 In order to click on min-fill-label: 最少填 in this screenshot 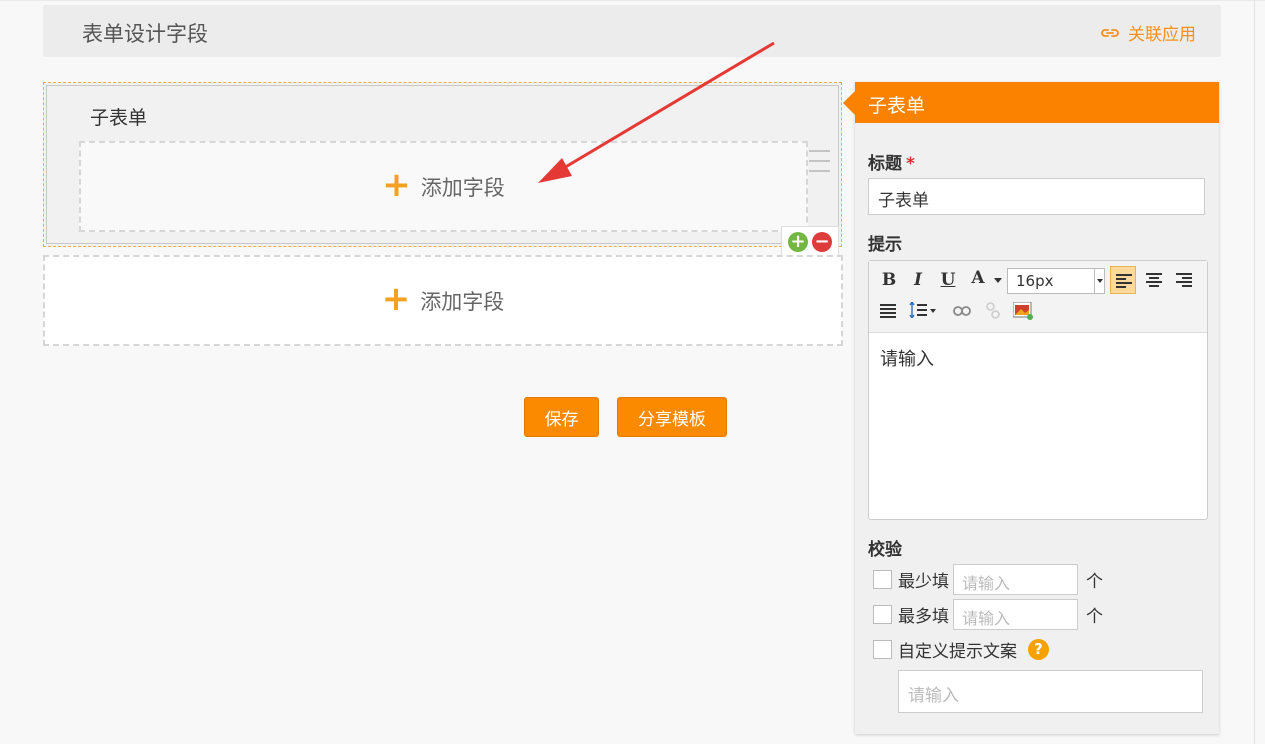, I will do `click(923, 582)`.